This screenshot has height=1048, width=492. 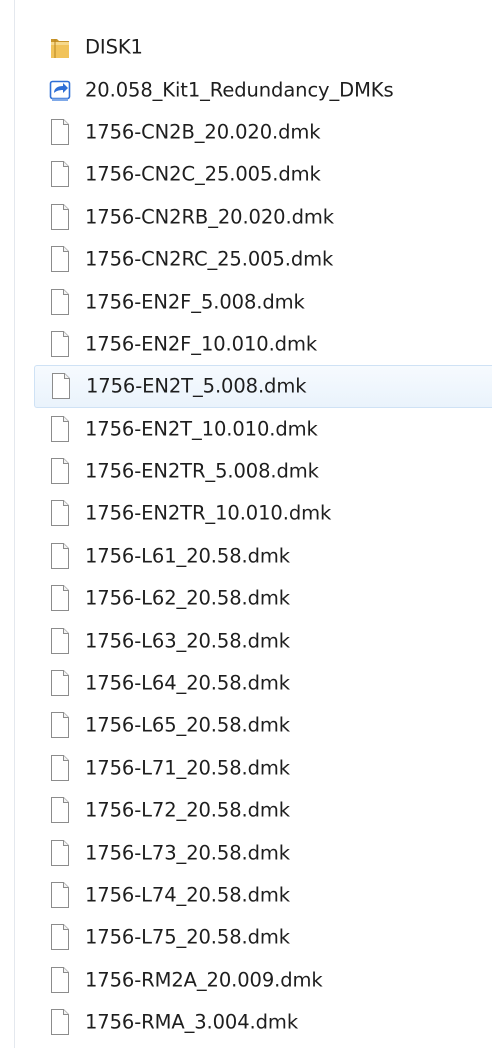 I want to click on list-item: 1756-CN2RC_25.005.dmk, so click(x=253, y=259).